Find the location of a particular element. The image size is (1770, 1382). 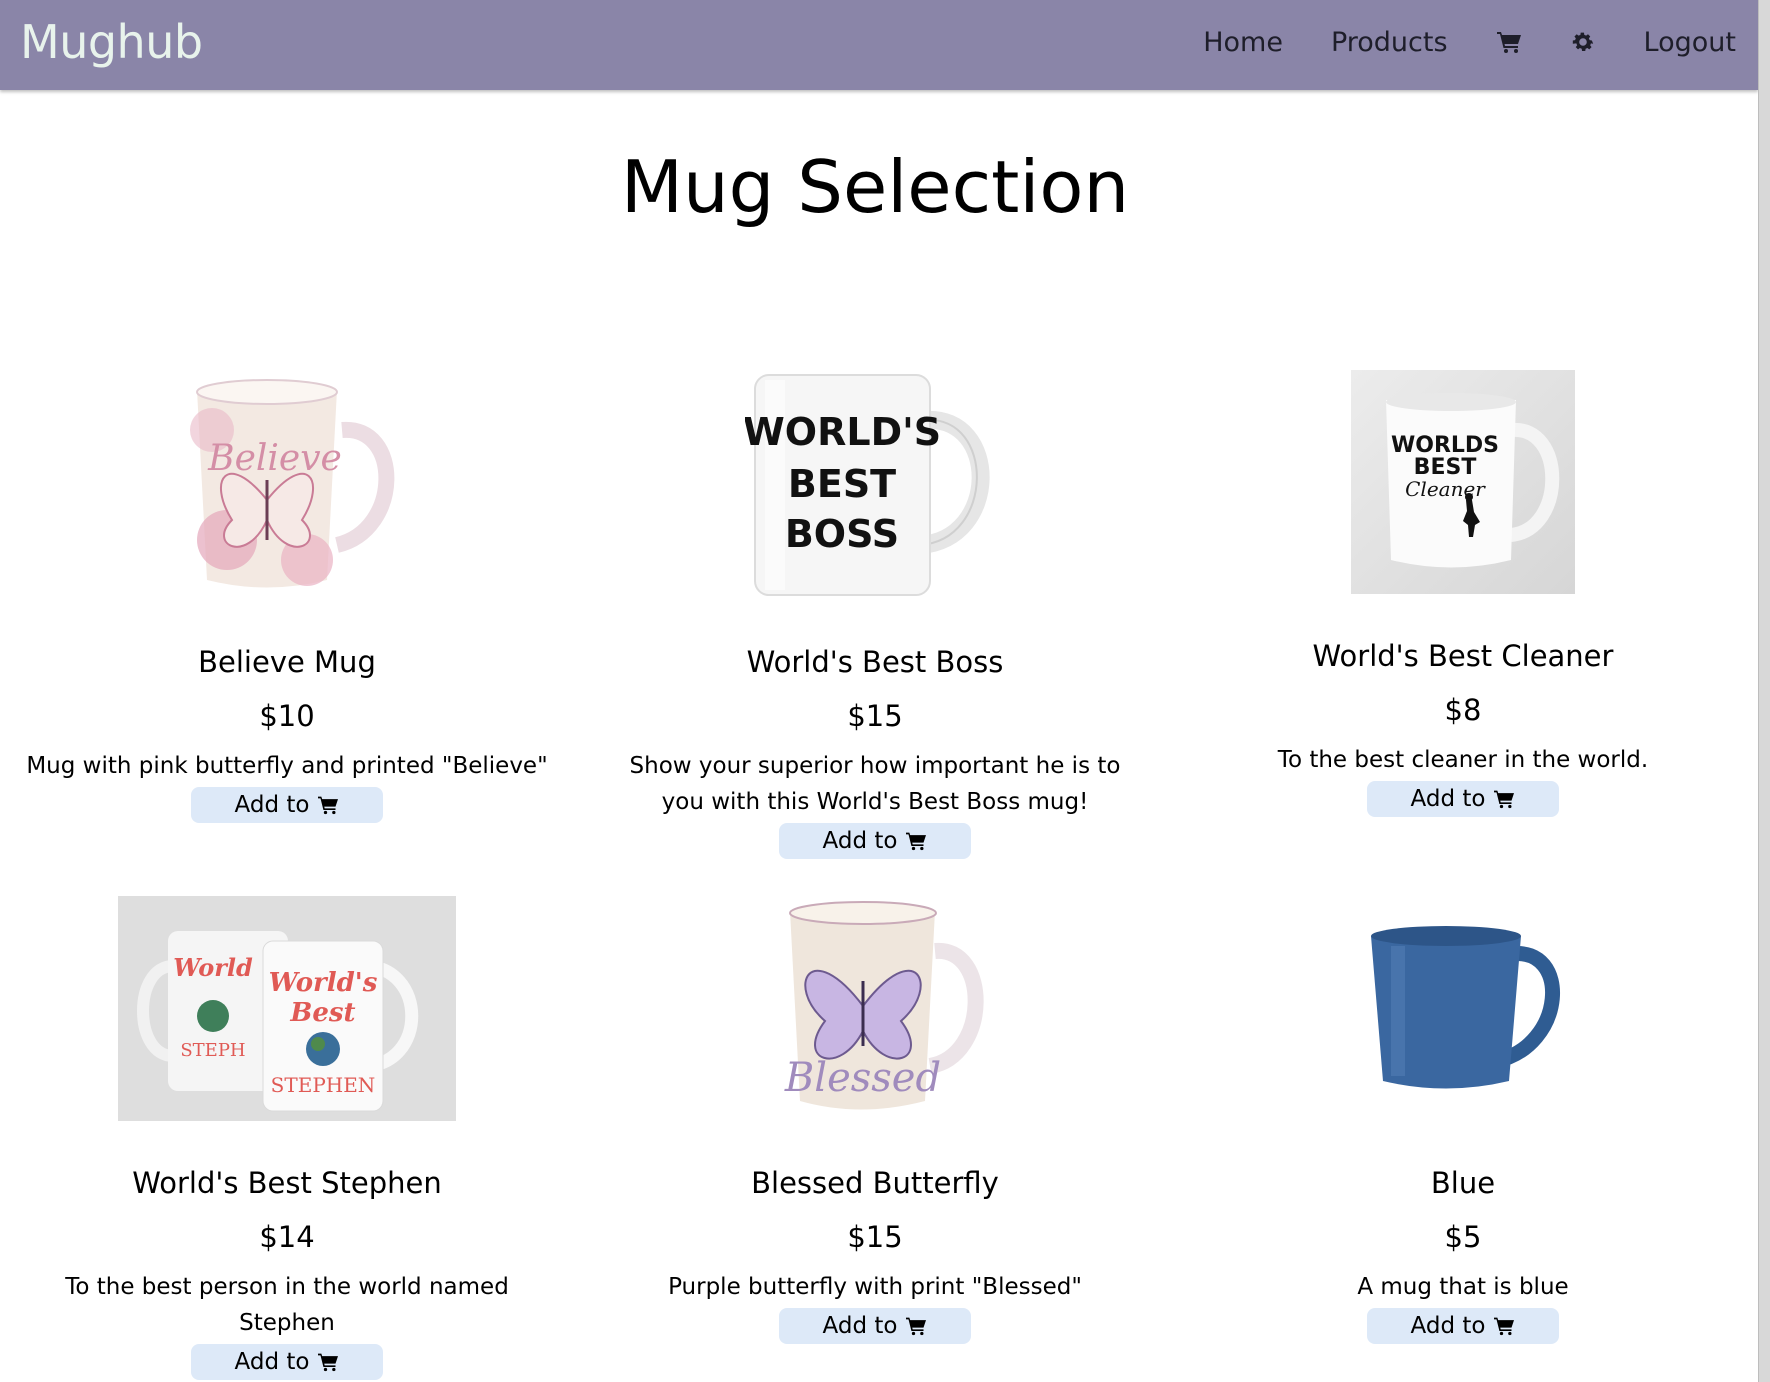

mug-print-text: Blessed is located at coordinates (862, 1078).